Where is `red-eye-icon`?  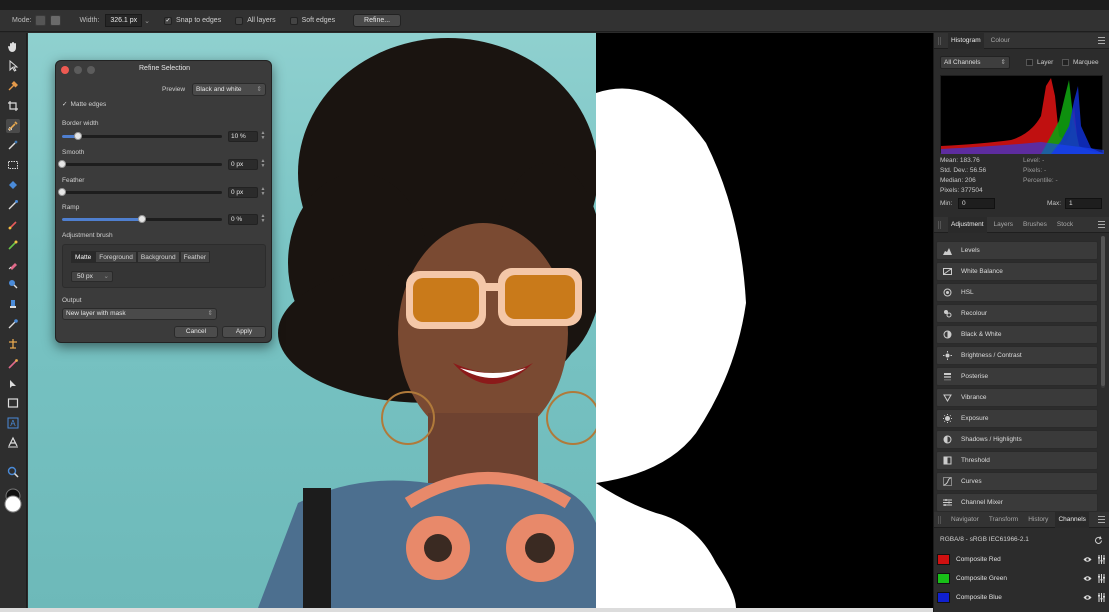 red-eye-icon is located at coordinates (13, 364).